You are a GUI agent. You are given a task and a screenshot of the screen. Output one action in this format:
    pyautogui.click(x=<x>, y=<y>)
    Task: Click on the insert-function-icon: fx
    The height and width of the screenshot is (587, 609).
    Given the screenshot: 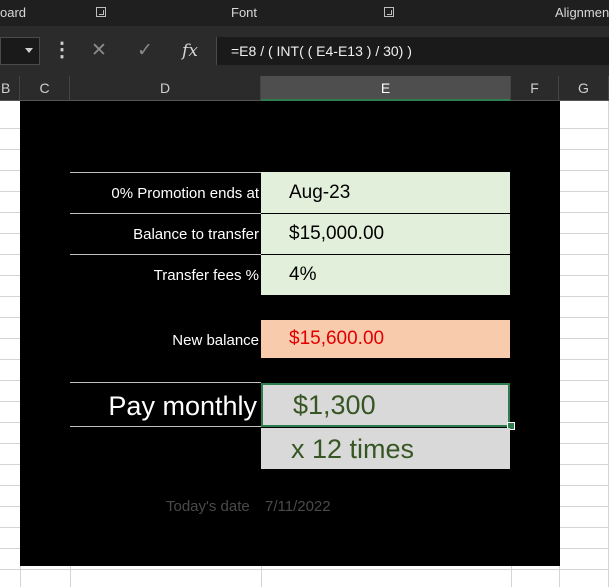 What is the action you would take?
    pyautogui.click(x=190, y=51)
    